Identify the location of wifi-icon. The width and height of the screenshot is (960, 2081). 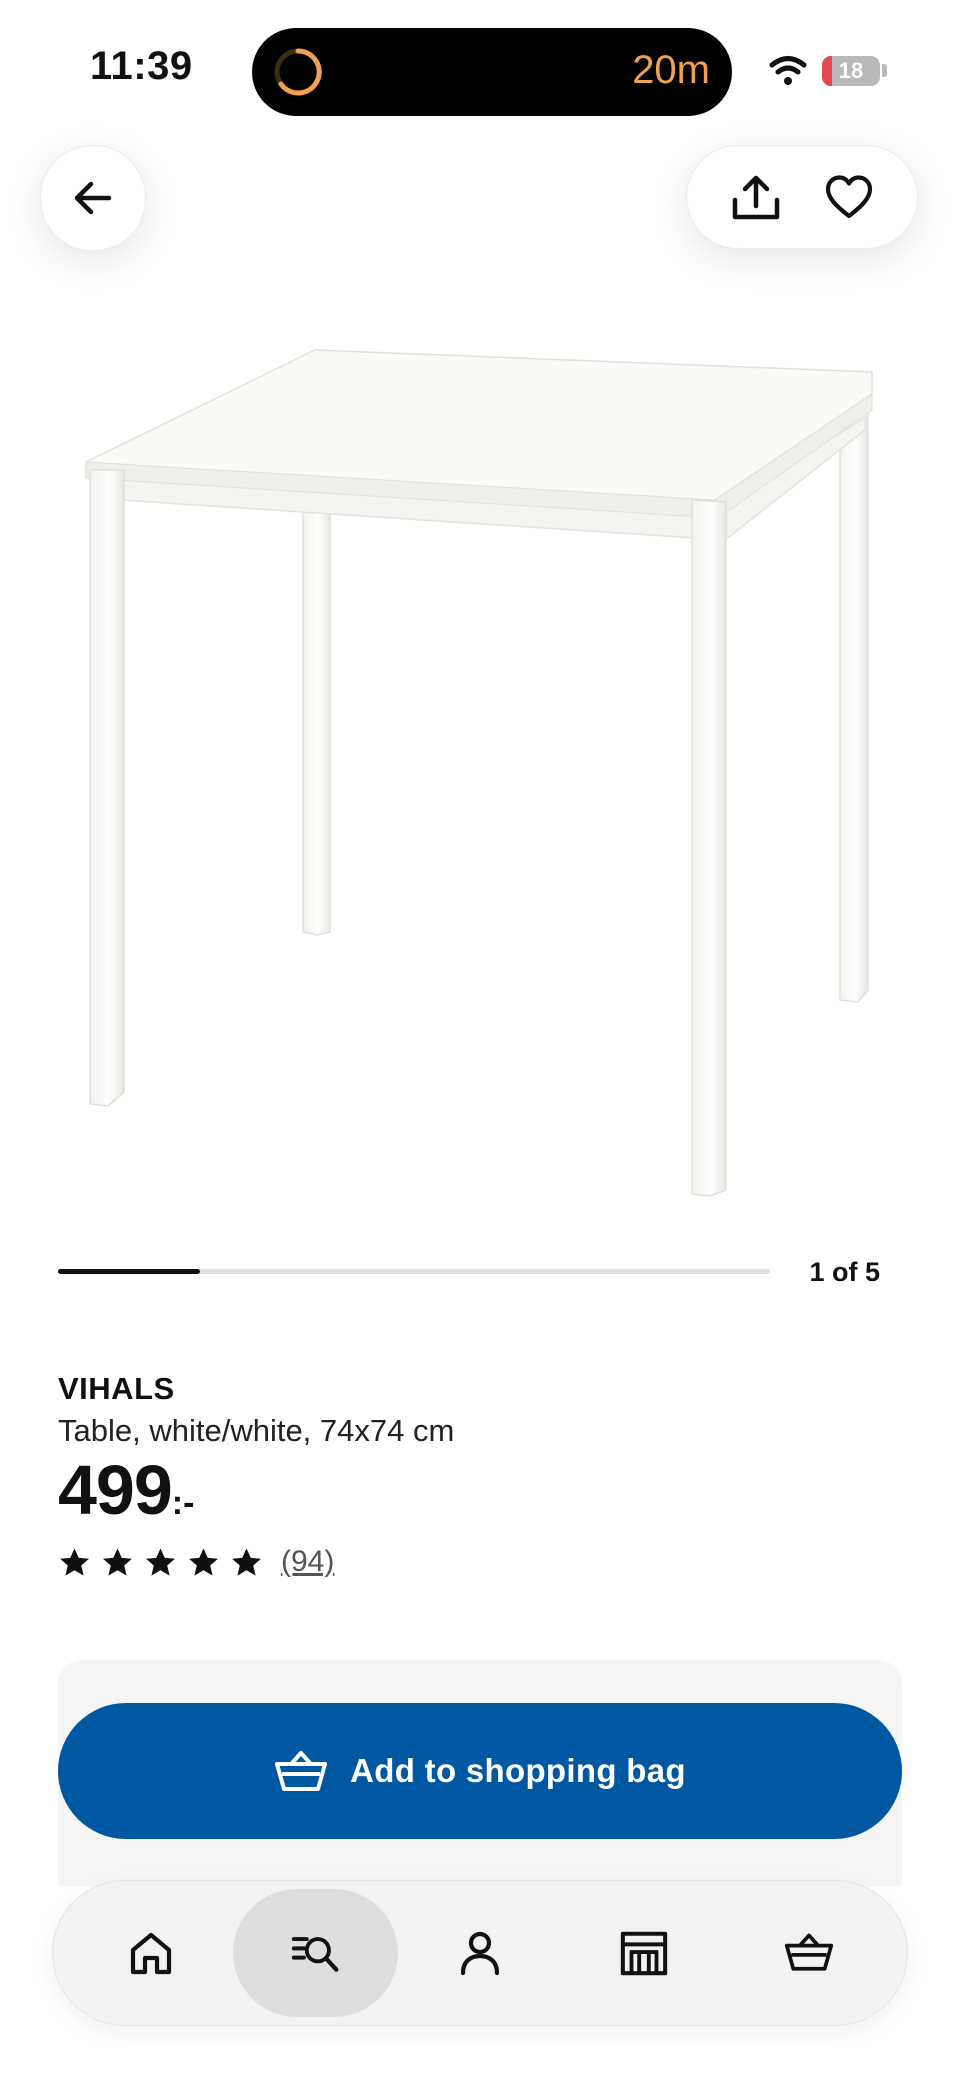
(788, 70).